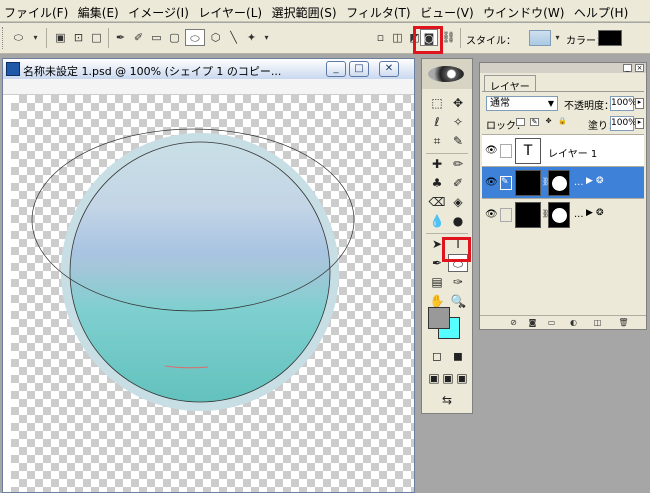 The width and height of the screenshot is (650, 493). What do you see at coordinates (623, 123) in the screenshot?
I see `fill-field: 100%` at bounding box center [623, 123].